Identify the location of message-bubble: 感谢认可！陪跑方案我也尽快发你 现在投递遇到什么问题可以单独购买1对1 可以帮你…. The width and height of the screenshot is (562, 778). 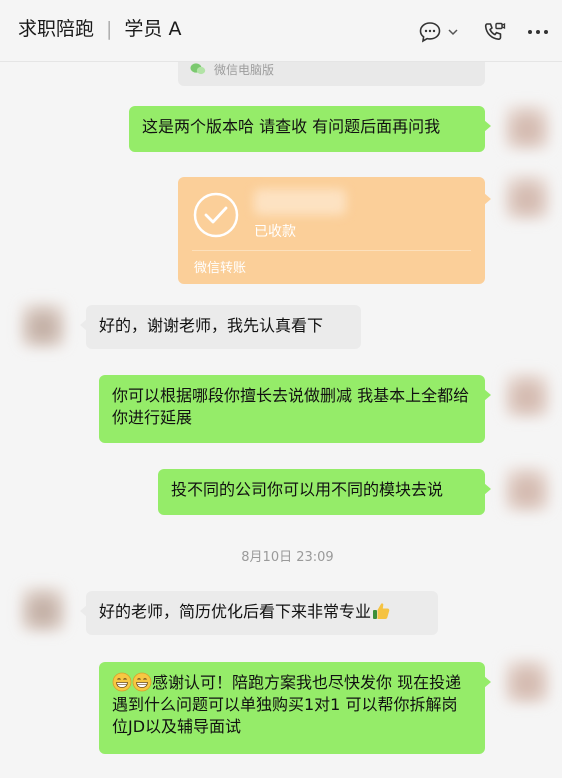
(295, 708).